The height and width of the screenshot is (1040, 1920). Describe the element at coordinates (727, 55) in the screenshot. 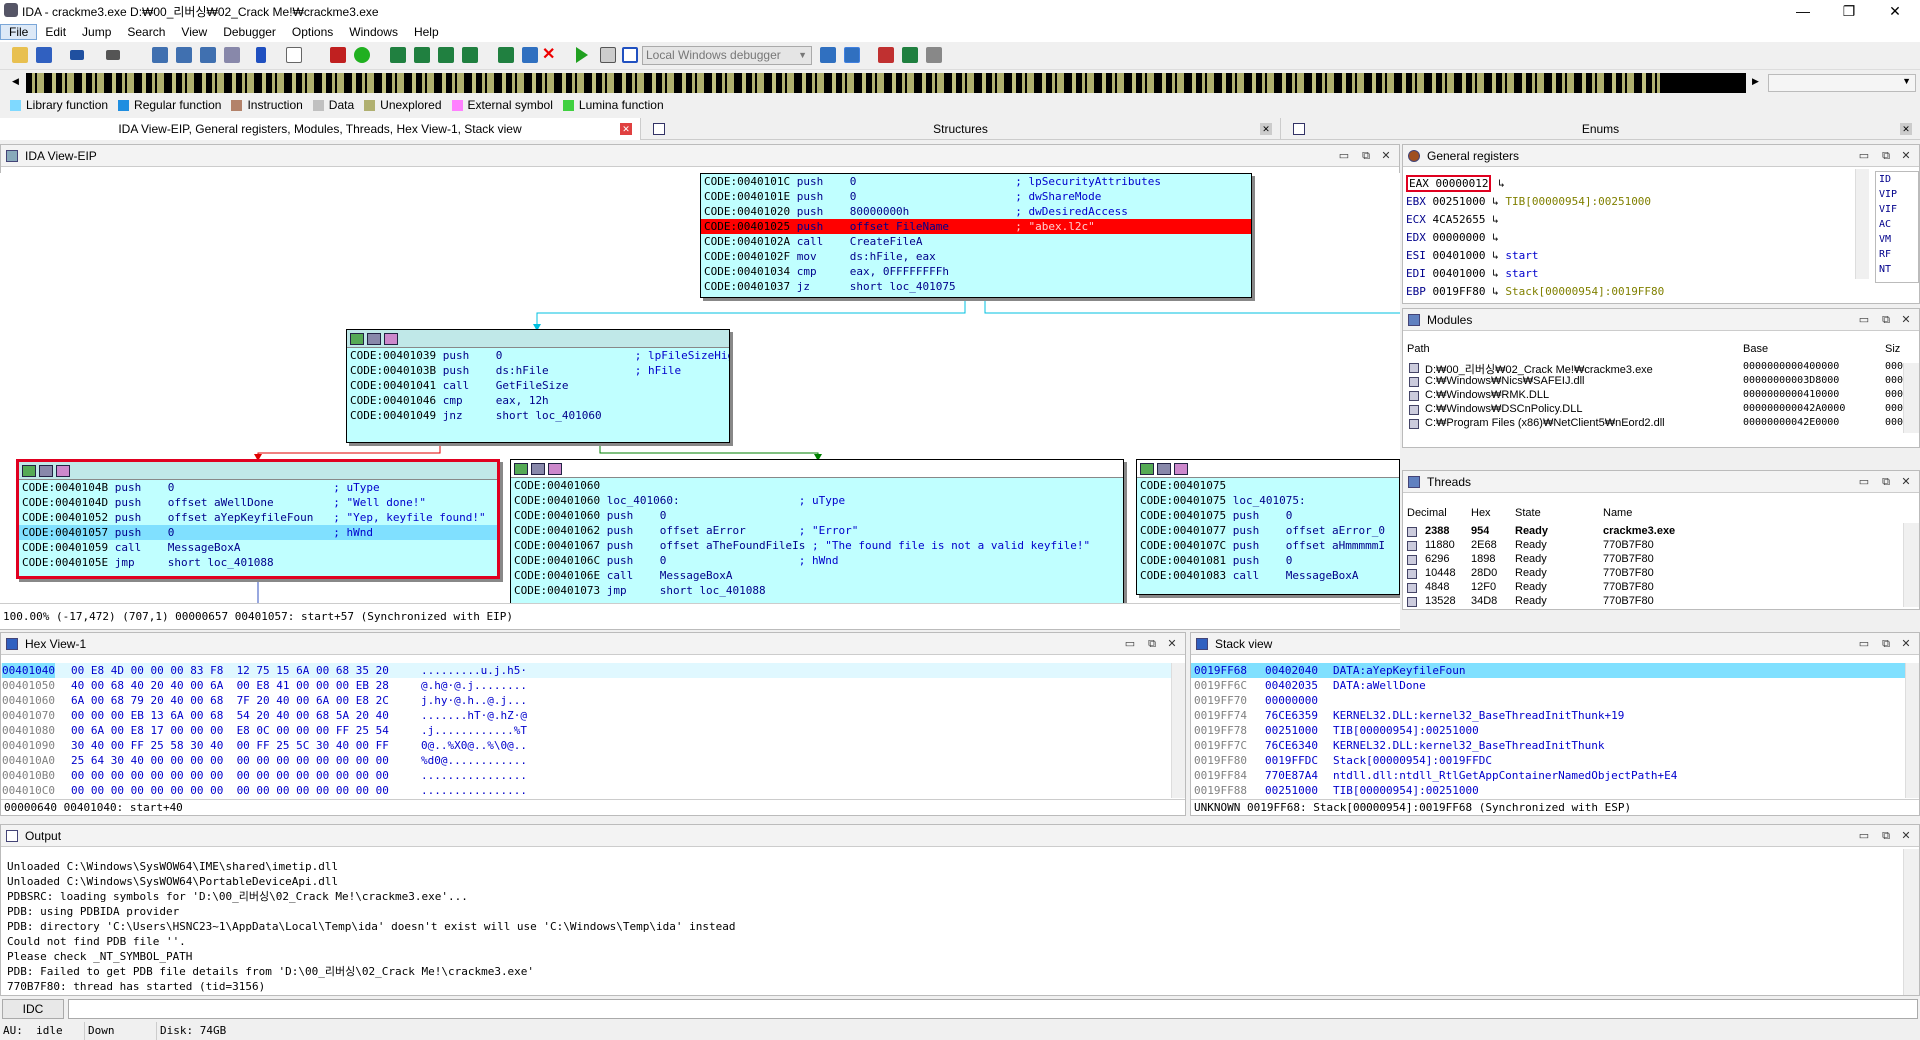

I see `debugger-select: Local Windows debugger ▼` at that location.